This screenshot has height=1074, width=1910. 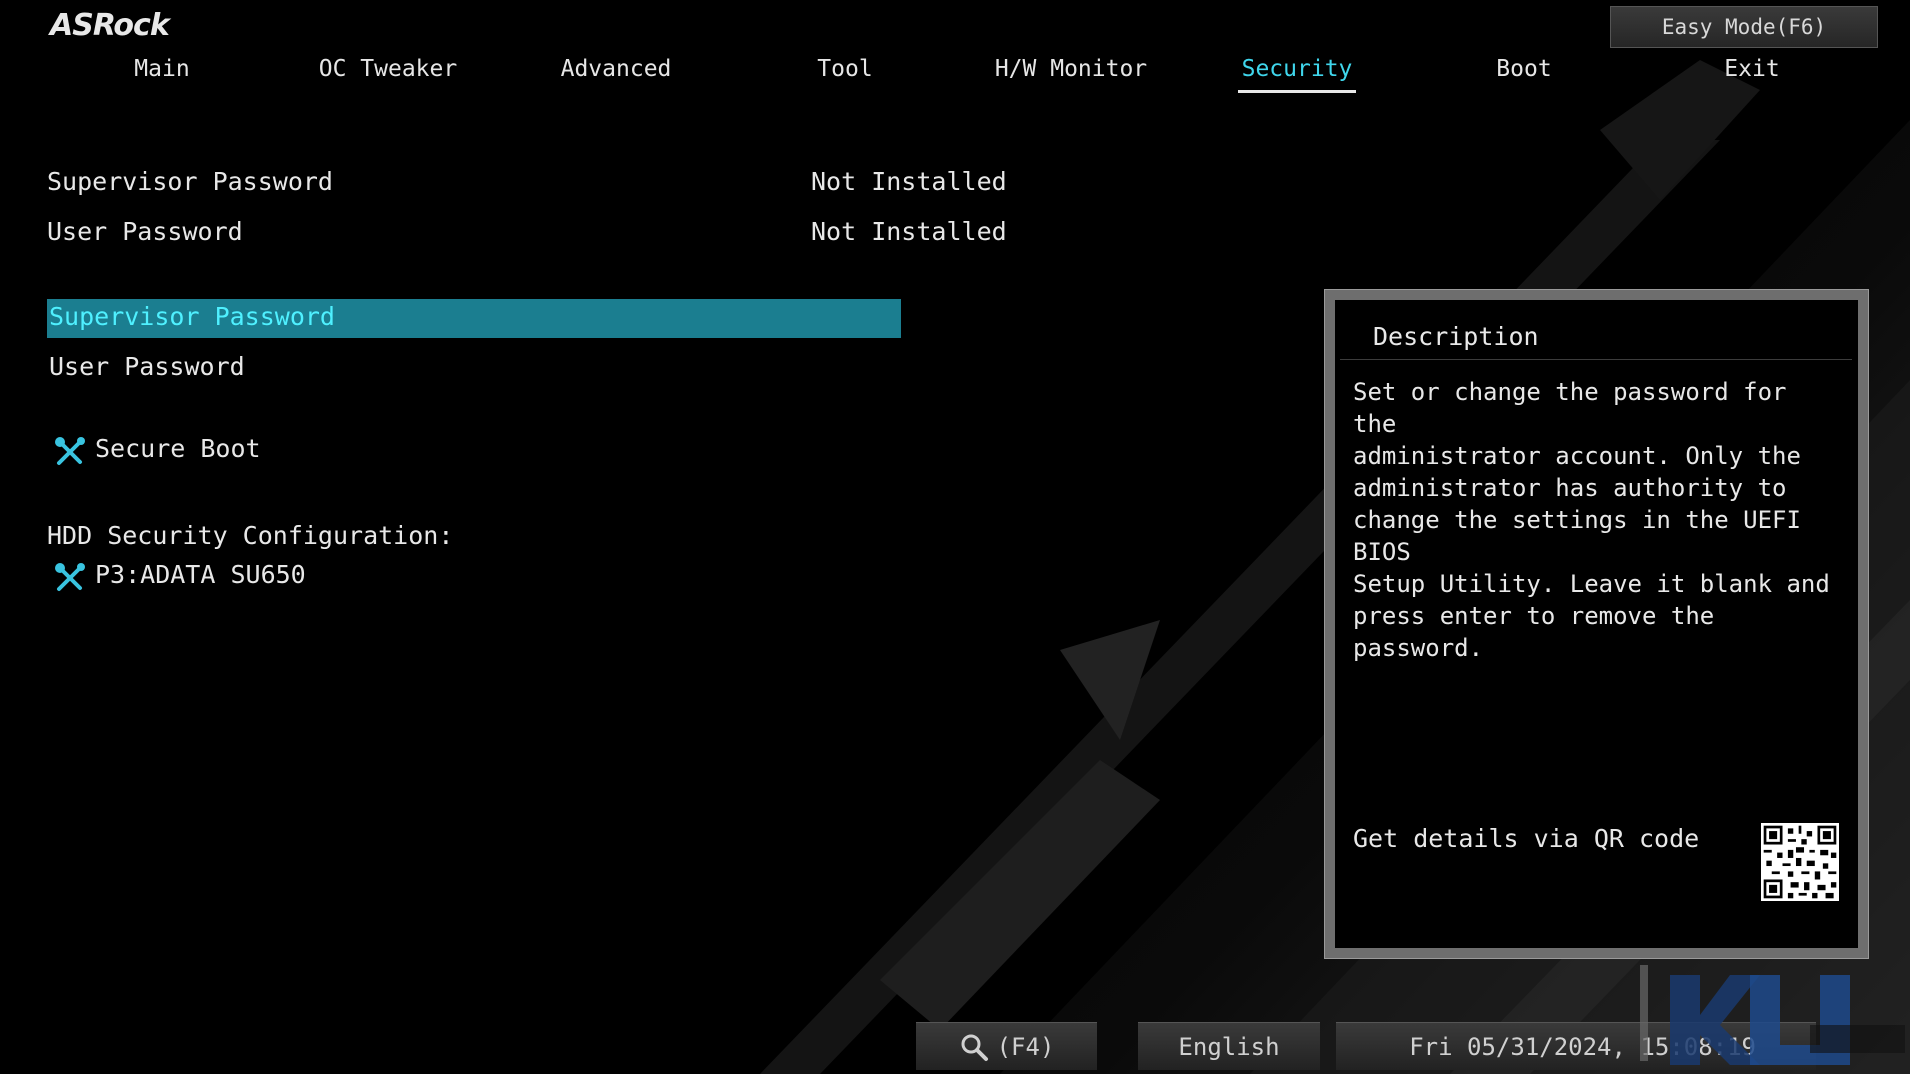 I want to click on secure-boot-item: Secure Boot, so click(x=178, y=448).